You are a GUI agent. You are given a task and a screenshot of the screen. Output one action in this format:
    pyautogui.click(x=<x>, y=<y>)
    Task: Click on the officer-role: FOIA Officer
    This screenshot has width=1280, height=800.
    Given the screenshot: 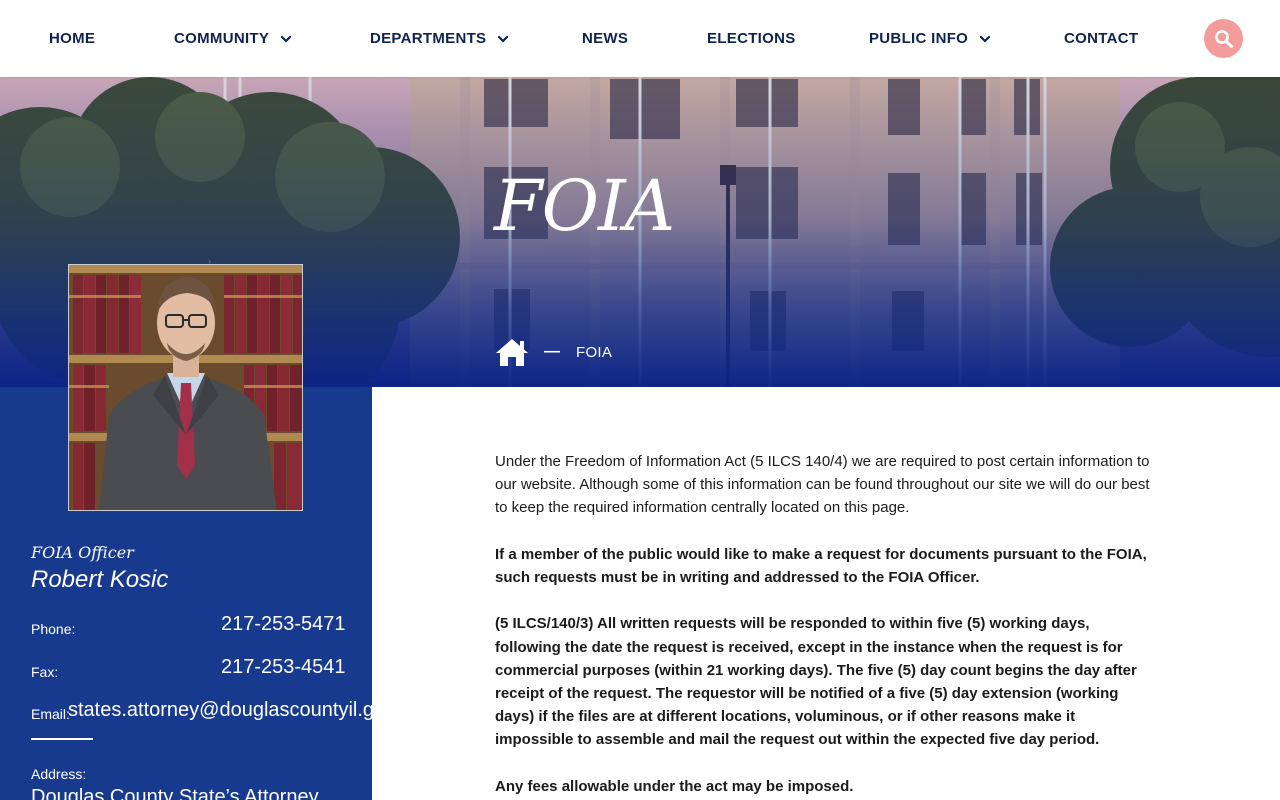 What is the action you would take?
    pyautogui.click(x=82, y=552)
    